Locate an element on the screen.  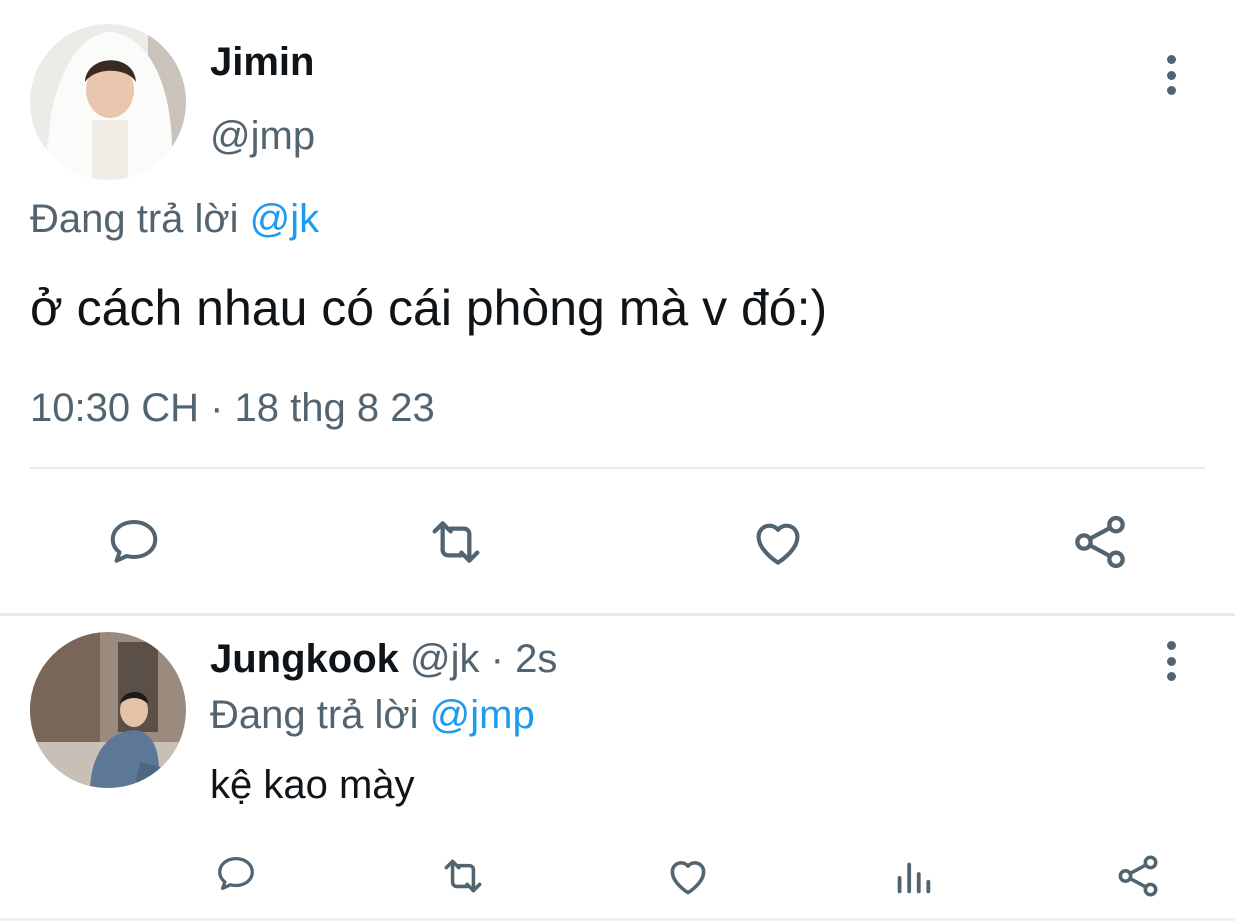
views-icon is located at coordinates (913, 876).